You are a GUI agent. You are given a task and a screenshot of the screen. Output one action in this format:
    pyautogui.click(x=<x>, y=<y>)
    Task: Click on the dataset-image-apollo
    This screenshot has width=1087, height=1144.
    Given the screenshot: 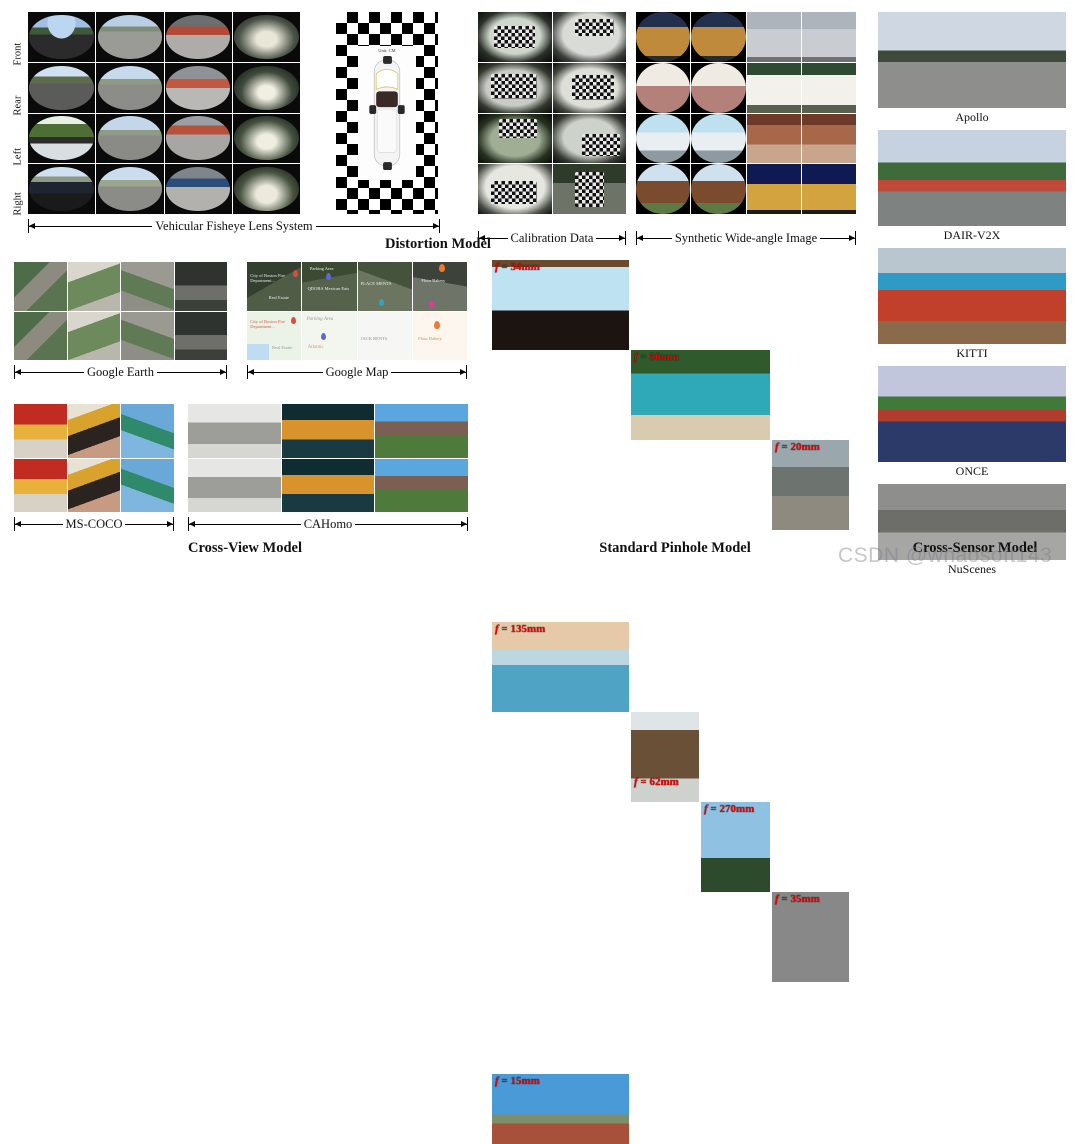 What is the action you would take?
    pyautogui.click(x=972, y=60)
    